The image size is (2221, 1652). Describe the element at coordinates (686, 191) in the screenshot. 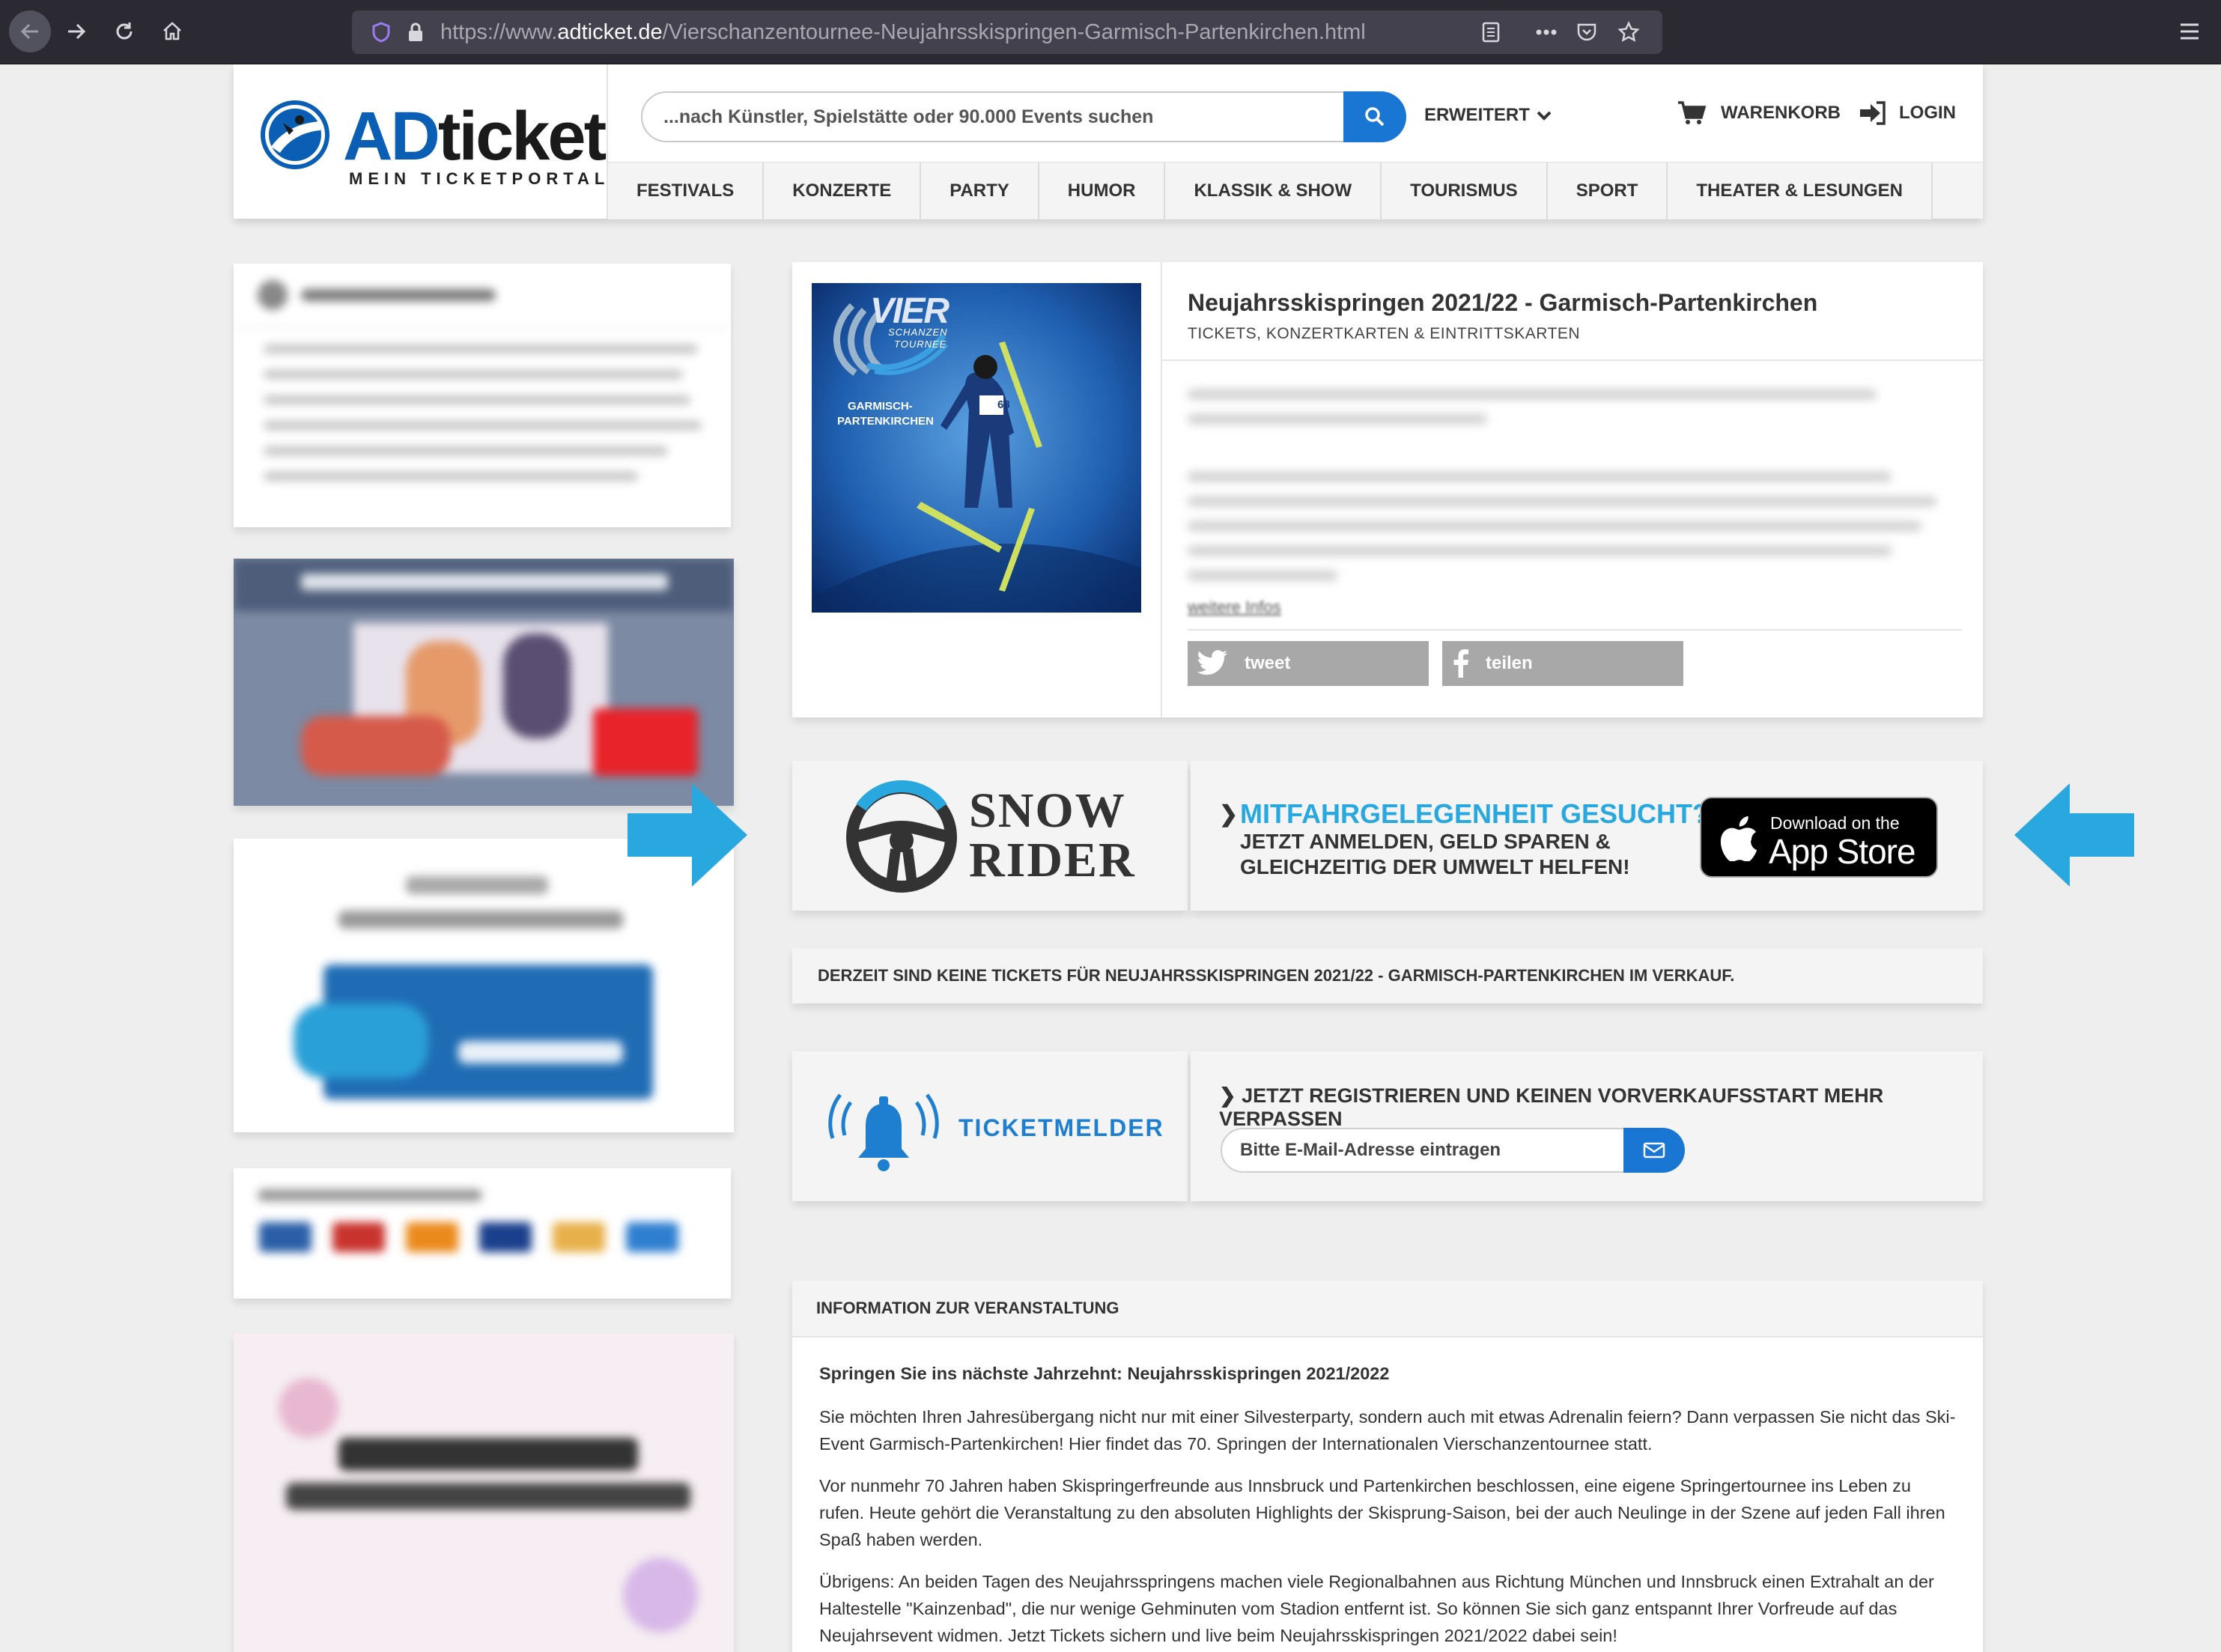

I see `nav-festivals: FESTIVALS` at that location.